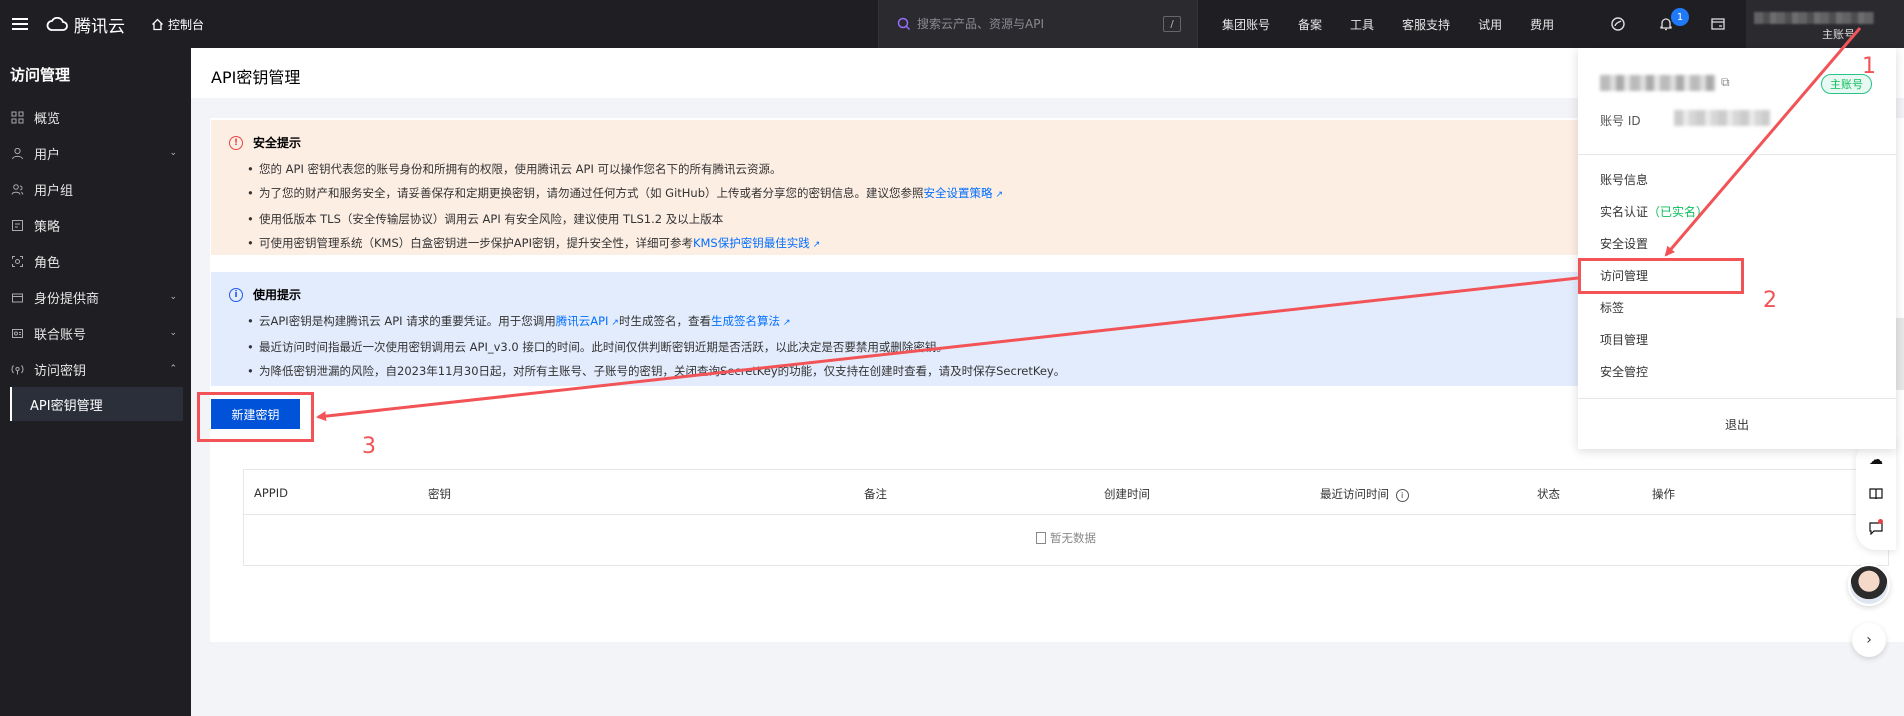 The height and width of the screenshot is (716, 1904). Describe the element at coordinates (745, 321) in the screenshot. I see `signature-algorithm-link: 生成签名算法` at that location.